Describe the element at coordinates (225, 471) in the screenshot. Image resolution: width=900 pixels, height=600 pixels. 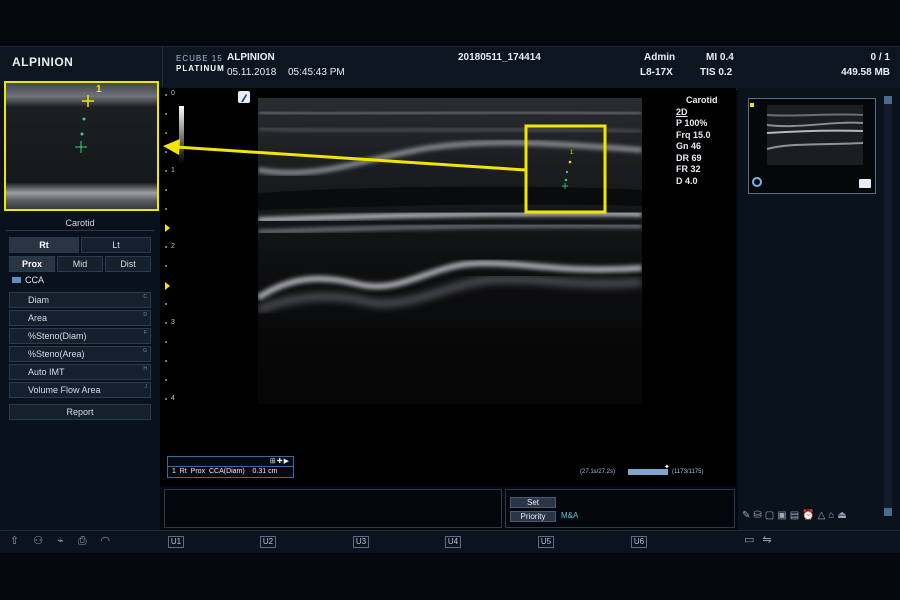
I see `measurement-text: 1 Rt Prox CCA(Diam) 0.31 cm` at that location.